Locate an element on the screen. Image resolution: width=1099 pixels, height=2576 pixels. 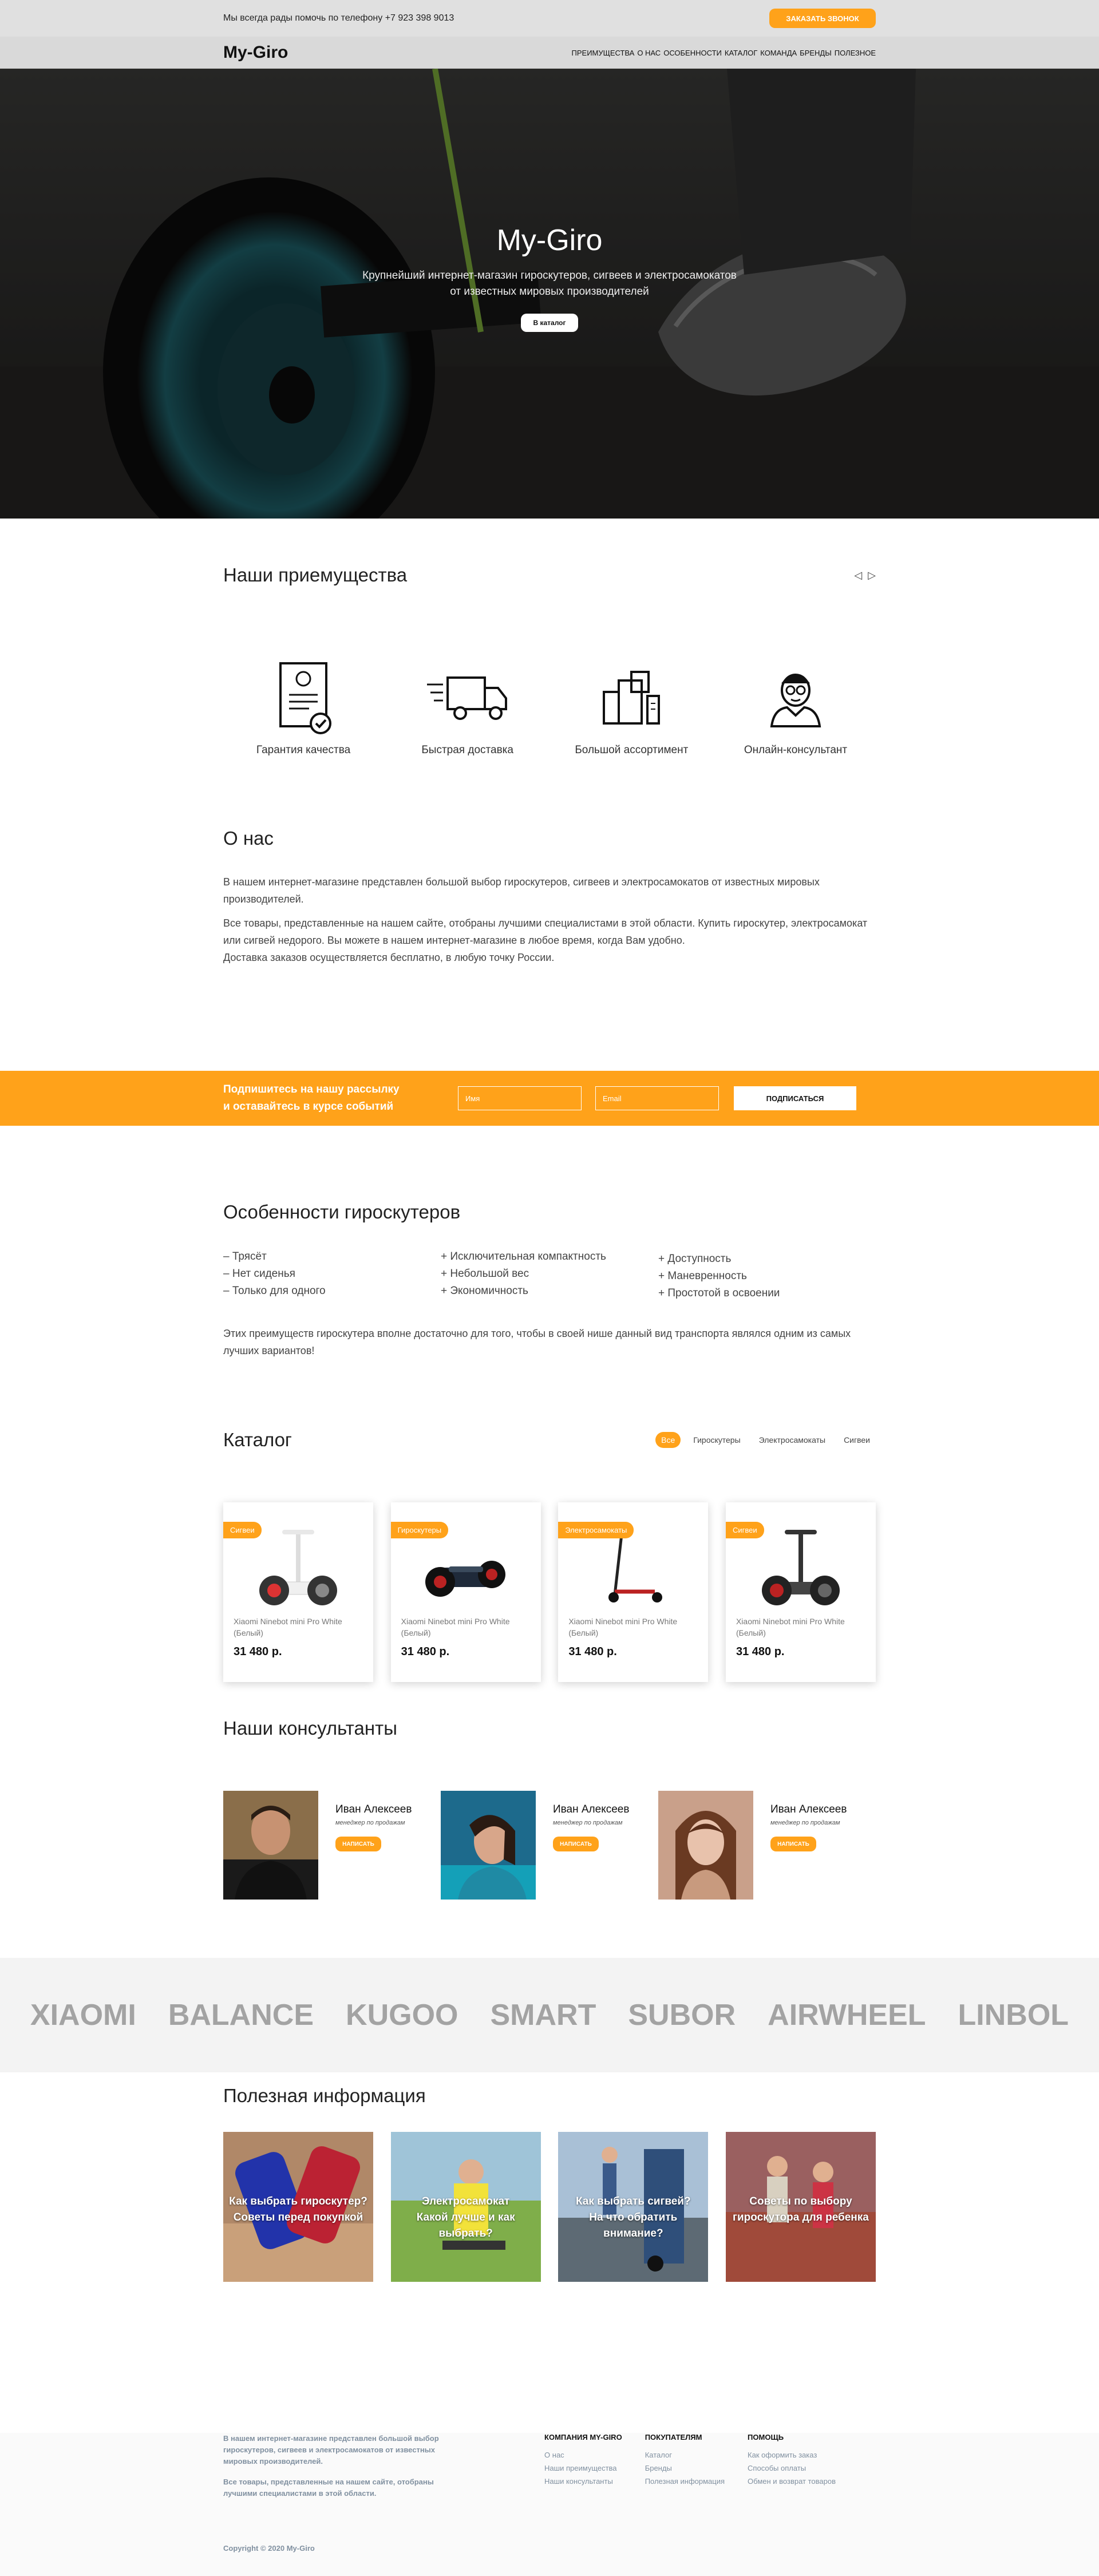
product-category-badge: Гироскутеры is located at coordinates (419, 1530).